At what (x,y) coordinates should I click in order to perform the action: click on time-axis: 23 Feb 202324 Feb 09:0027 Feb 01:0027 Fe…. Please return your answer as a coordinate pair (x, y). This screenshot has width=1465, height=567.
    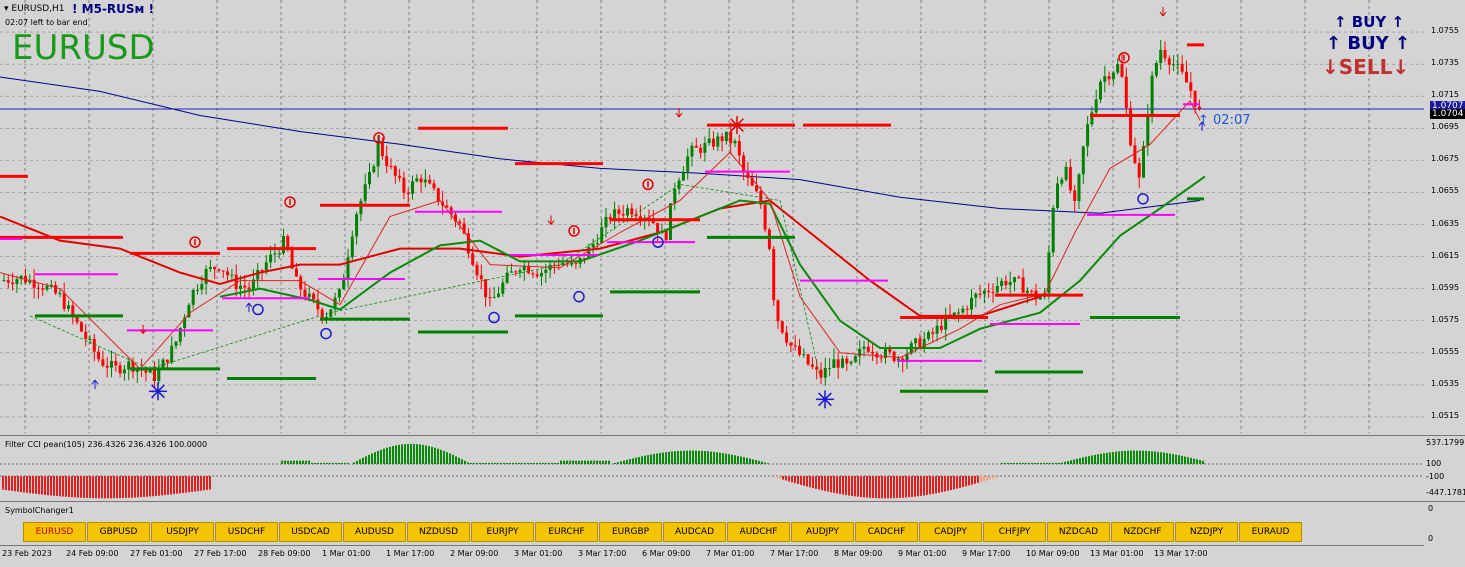
    Looking at the image, I should click on (712, 556).